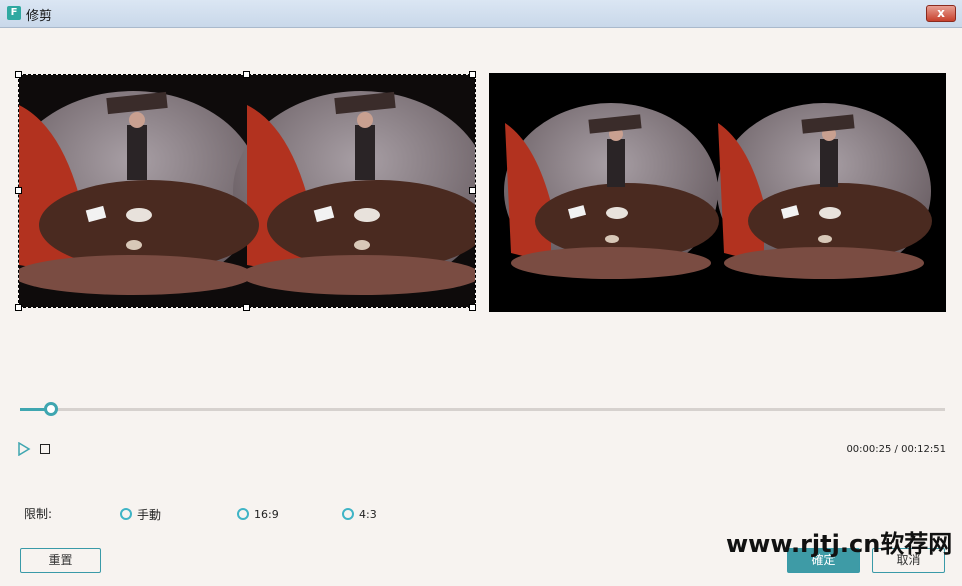  I want to click on radio-4-3: 4:3, so click(359, 514).